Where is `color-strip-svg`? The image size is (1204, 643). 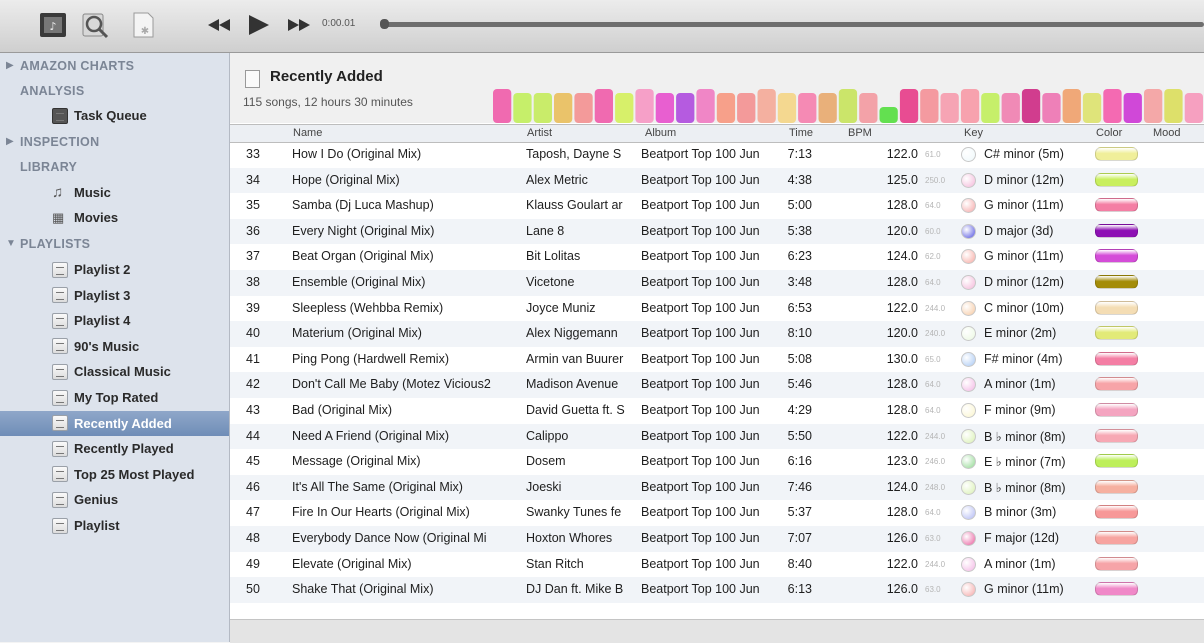 color-strip-svg is located at coordinates (848, 106).